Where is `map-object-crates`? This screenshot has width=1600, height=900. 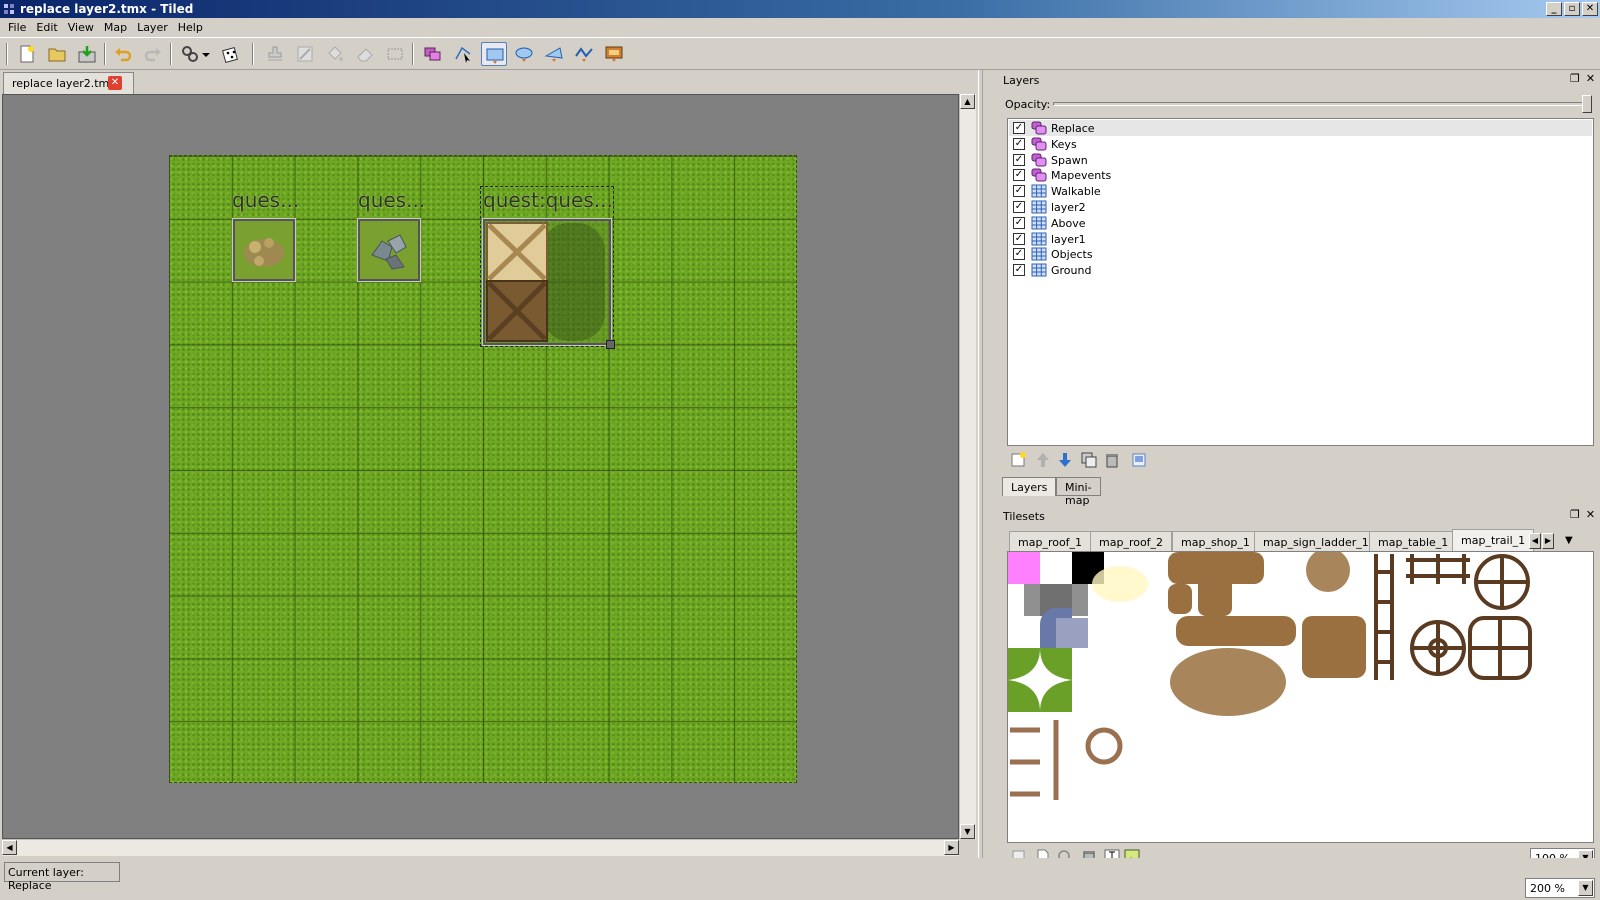
map-object-crates is located at coordinates (547, 282).